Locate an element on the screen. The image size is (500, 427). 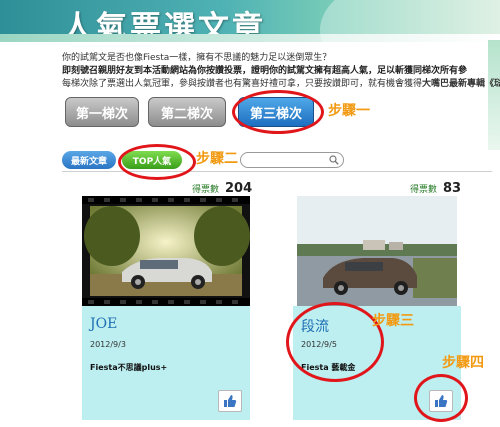
annotation-ring-step4 is located at coordinates (441, 398).